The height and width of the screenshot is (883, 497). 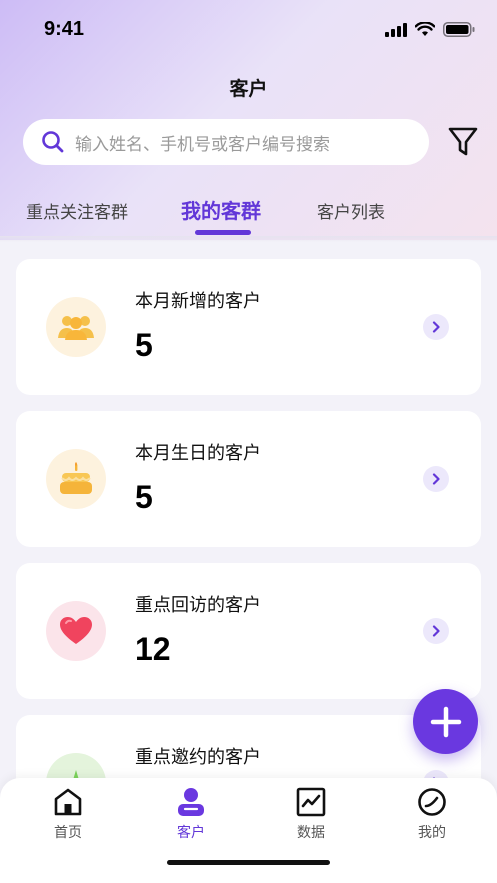 What do you see at coordinates (68, 802) in the screenshot?
I see `home-icon` at bounding box center [68, 802].